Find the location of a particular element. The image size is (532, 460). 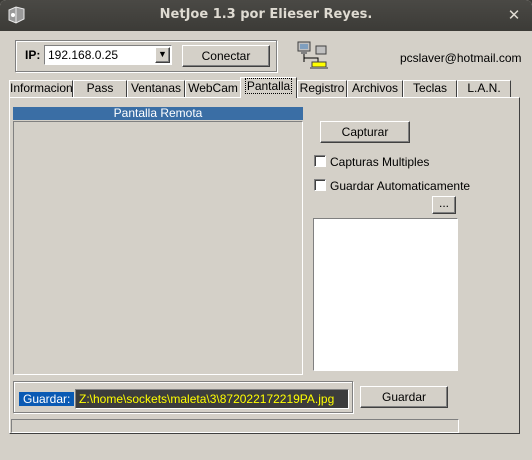

tab-label: Registro is located at coordinates (322, 88).